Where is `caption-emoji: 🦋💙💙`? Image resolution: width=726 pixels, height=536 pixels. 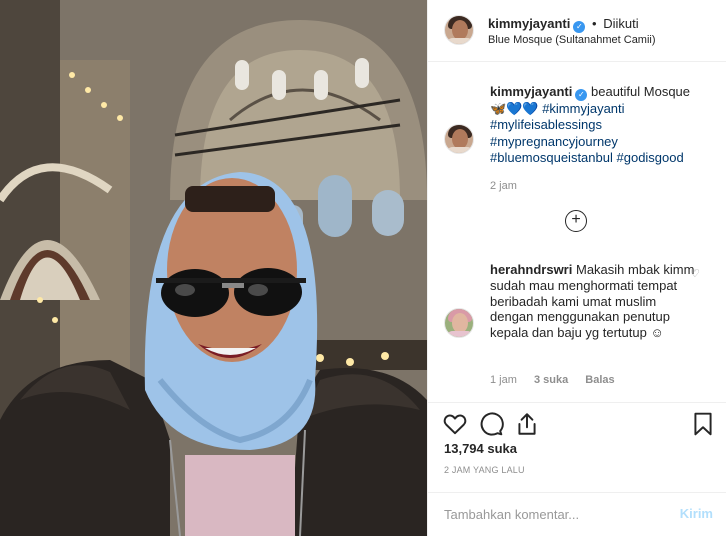 caption-emoji: 🦋💙💙 is located at coordinates (514, 108).